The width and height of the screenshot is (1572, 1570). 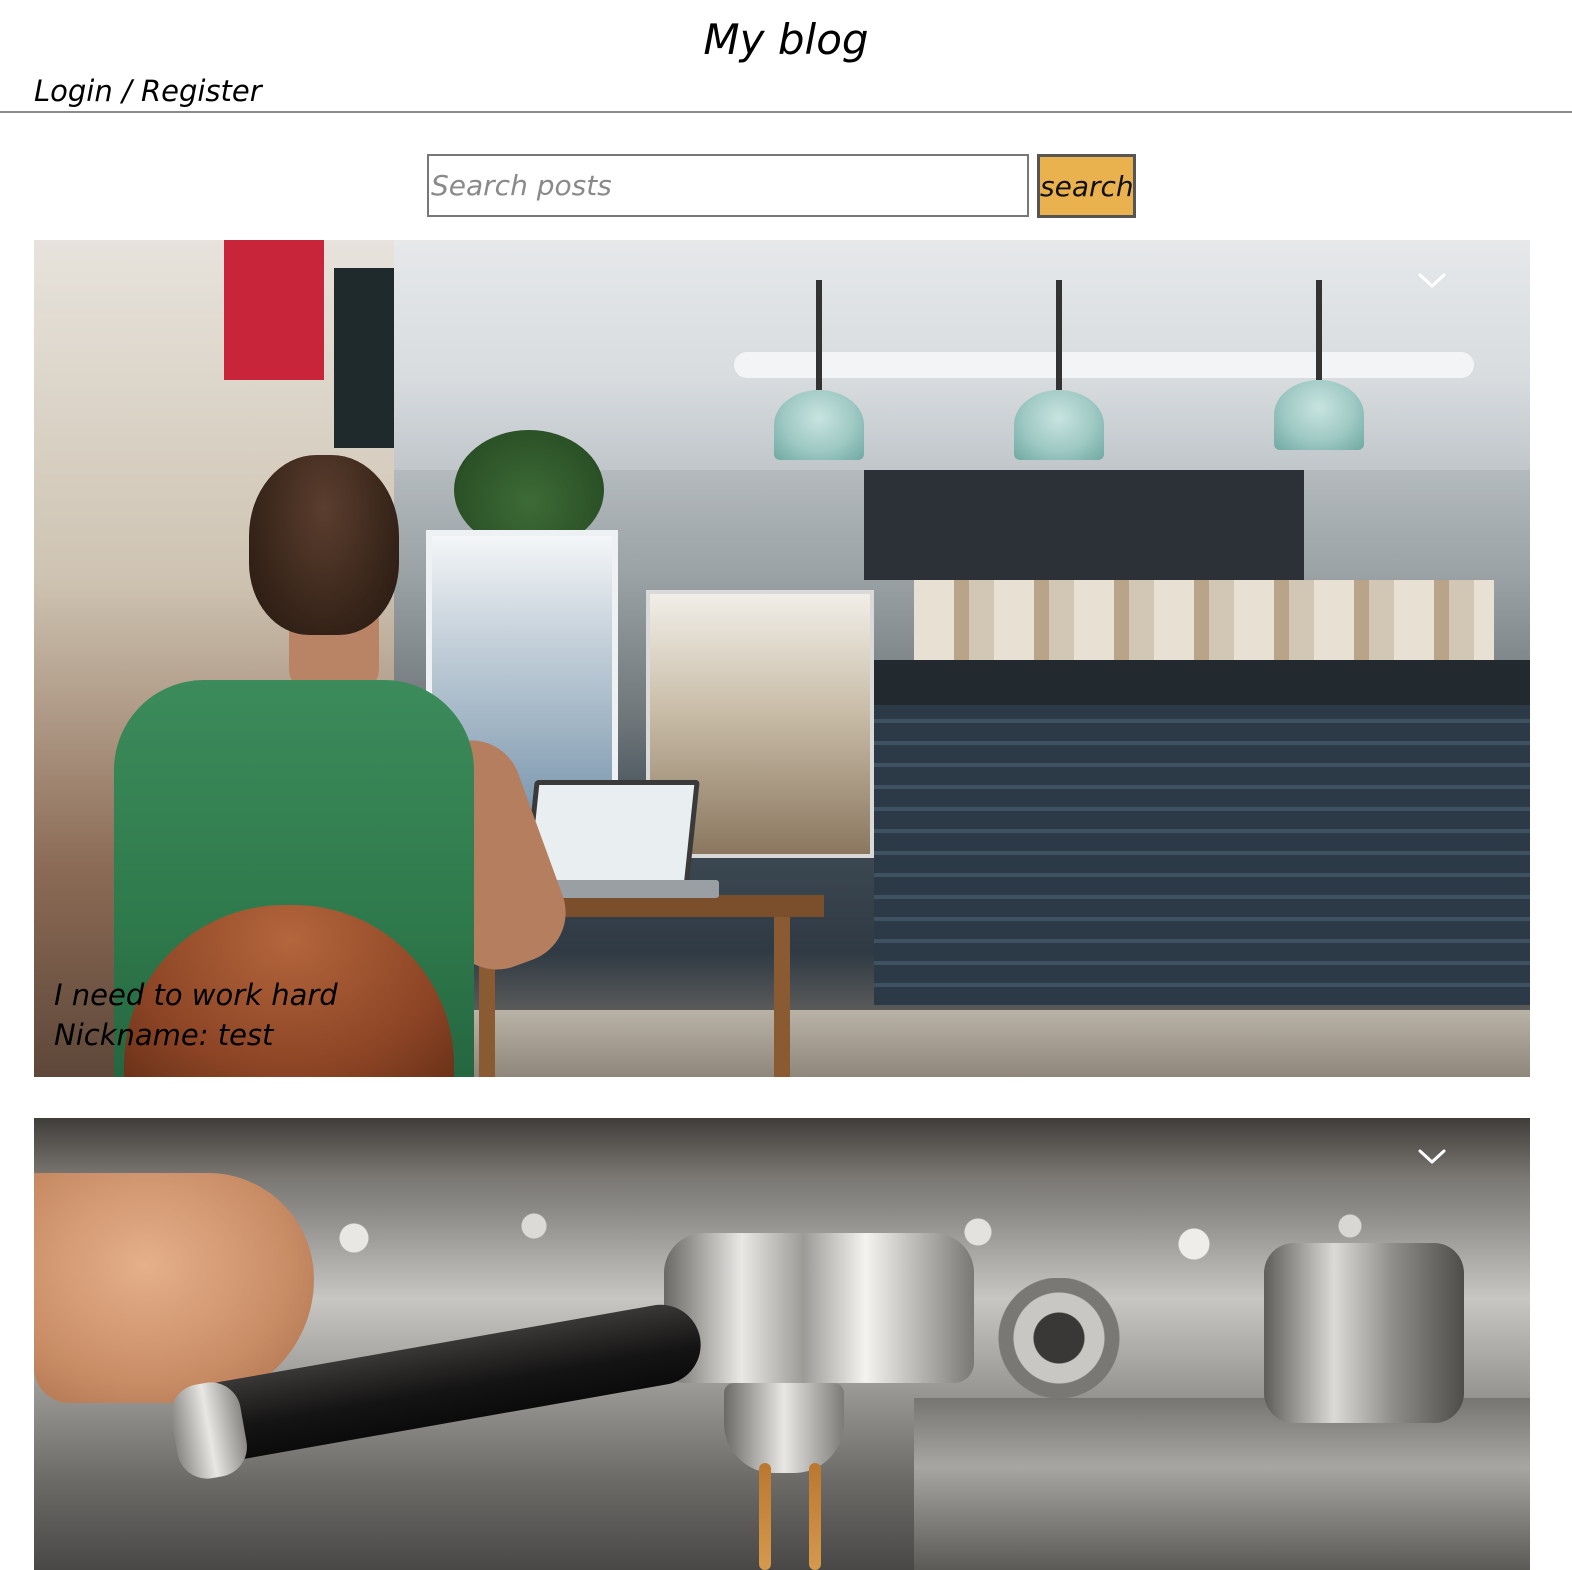 I want to click on site-header: My blog Login / Register, so click(x=786, y=56).